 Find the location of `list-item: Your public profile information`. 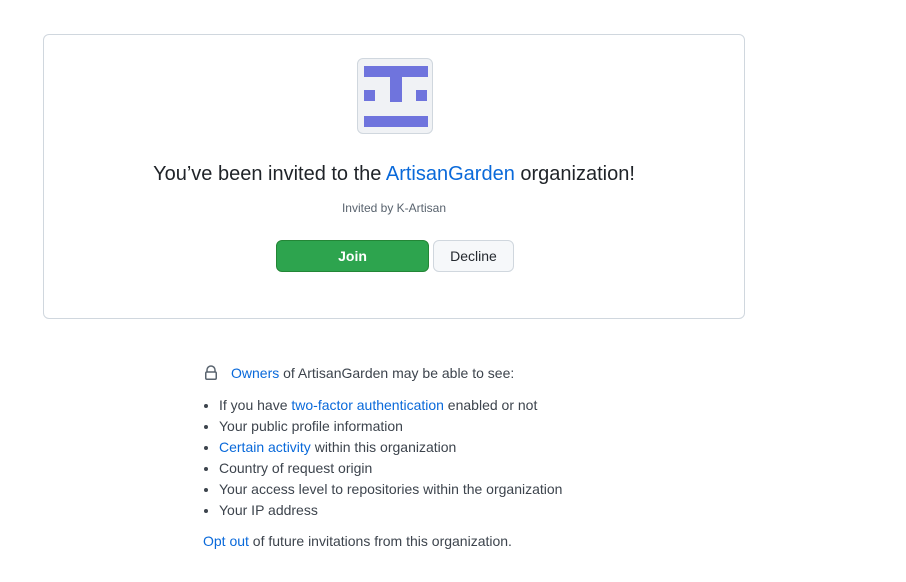

list-item: Your public profile information is located at coordinates (390, 426).